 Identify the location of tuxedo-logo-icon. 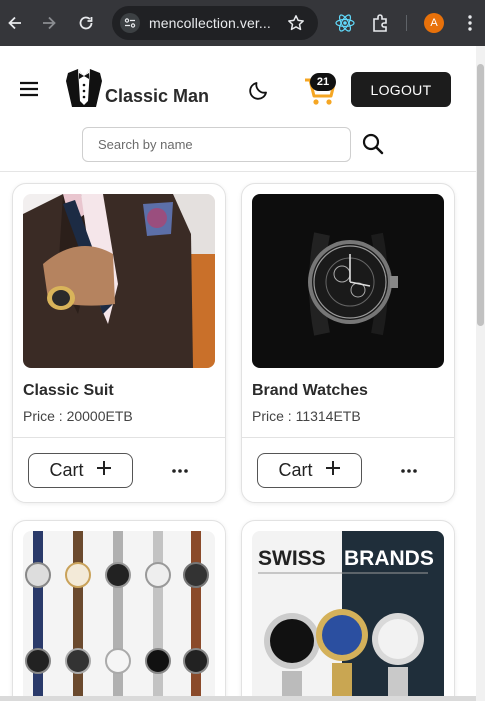
(84, 88).